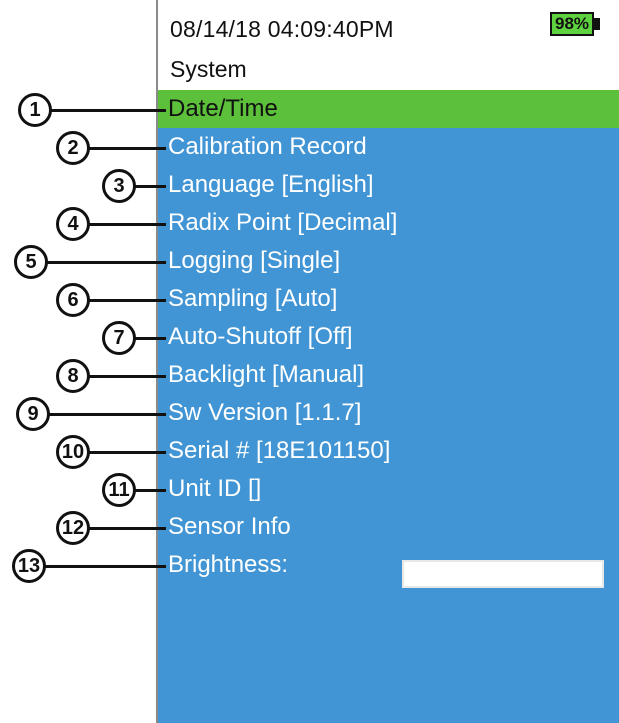 The image size is (619, 723). I want to click on callout-marker: 3, so click(119, 186).